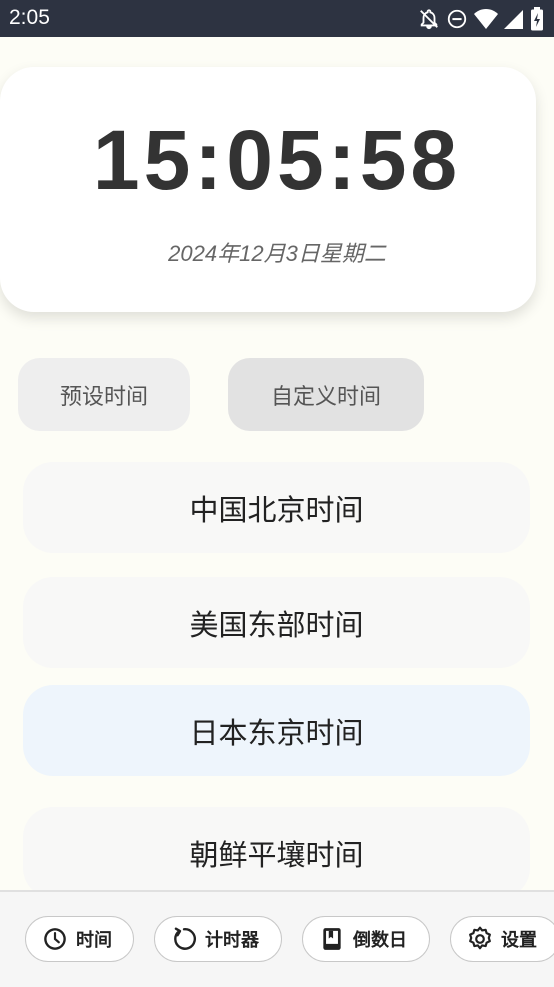 This screenshot has width=554, height=987. I want to click on nav-countdown-button: 倒数日, so click(366, 939).